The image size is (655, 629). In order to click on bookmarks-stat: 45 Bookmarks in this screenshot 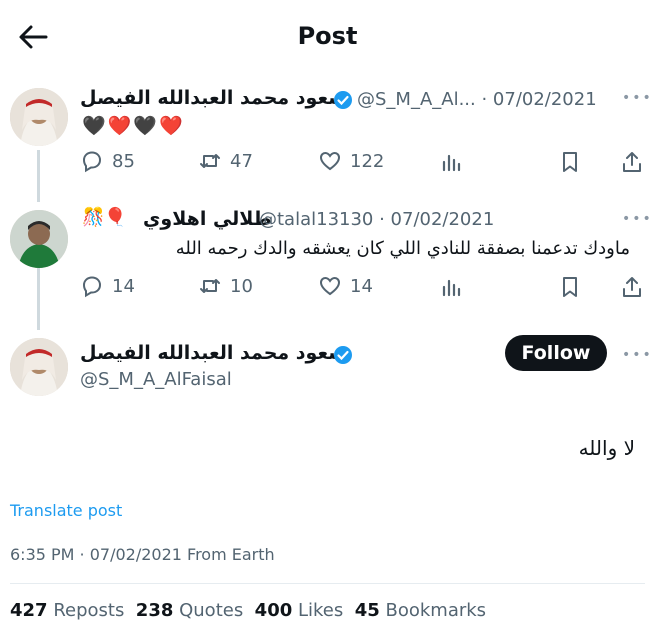, I will do `click(420, 610)`.